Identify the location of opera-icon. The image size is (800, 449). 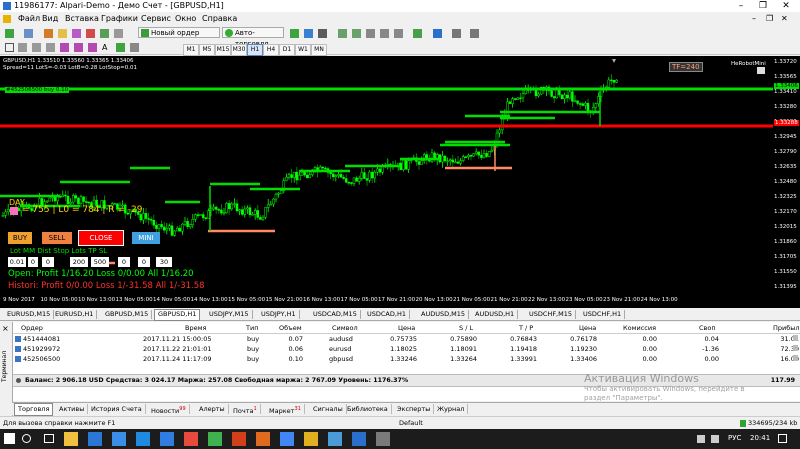
(263, 439).